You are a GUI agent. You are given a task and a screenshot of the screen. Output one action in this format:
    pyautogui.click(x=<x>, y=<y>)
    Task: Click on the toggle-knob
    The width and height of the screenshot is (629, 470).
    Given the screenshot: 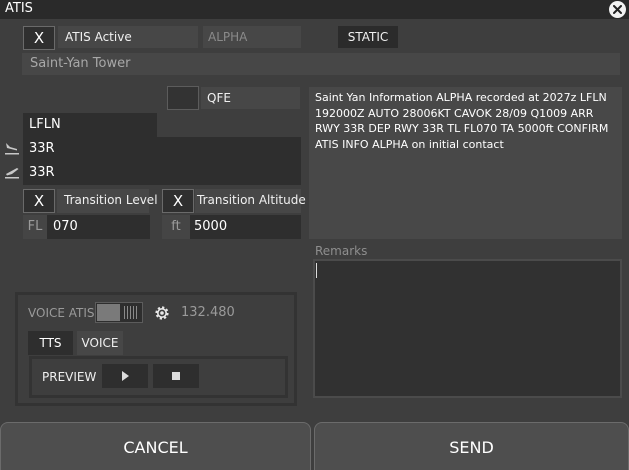 What is the action you would take?
    pyautogui.click(x=108, y=312)
    